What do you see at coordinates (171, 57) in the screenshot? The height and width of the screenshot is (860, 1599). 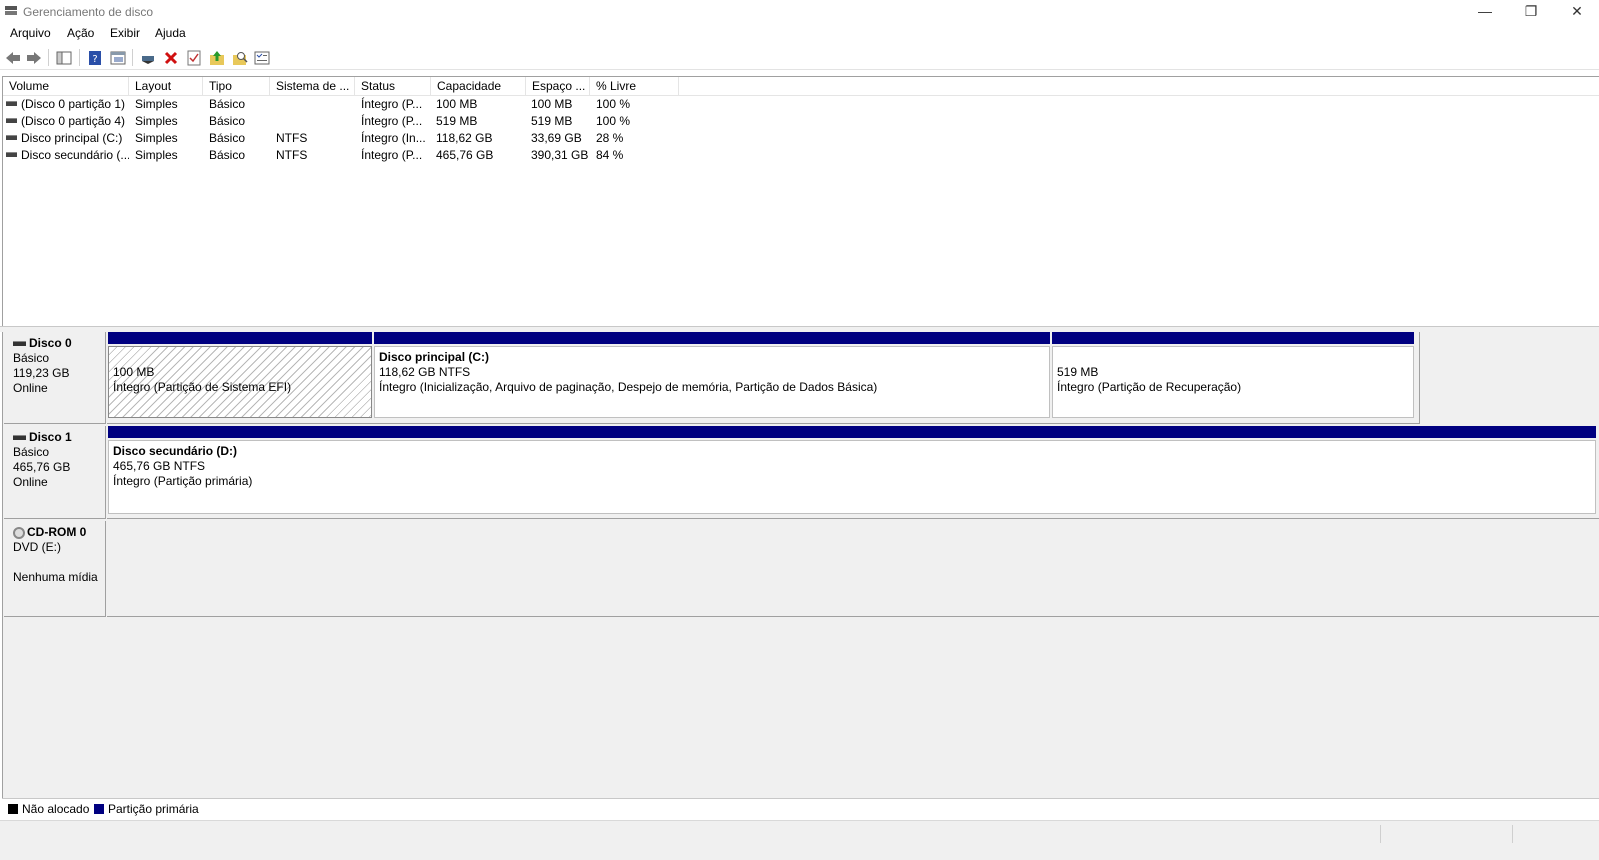 I see `delete-icon` at bounding box center [171, 57].